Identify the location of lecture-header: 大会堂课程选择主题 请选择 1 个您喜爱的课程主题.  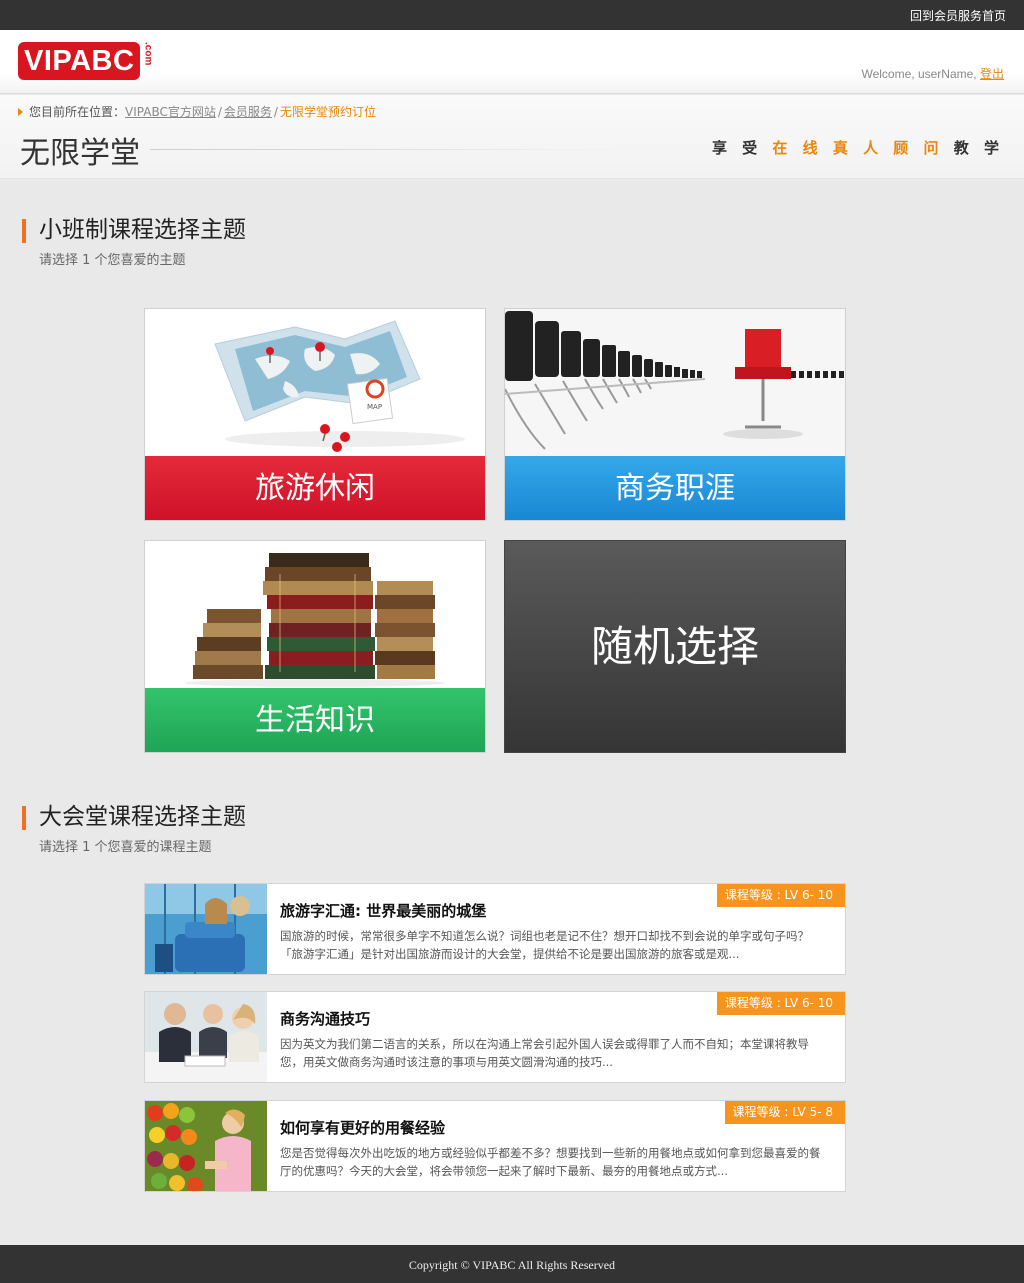
(134, 828).